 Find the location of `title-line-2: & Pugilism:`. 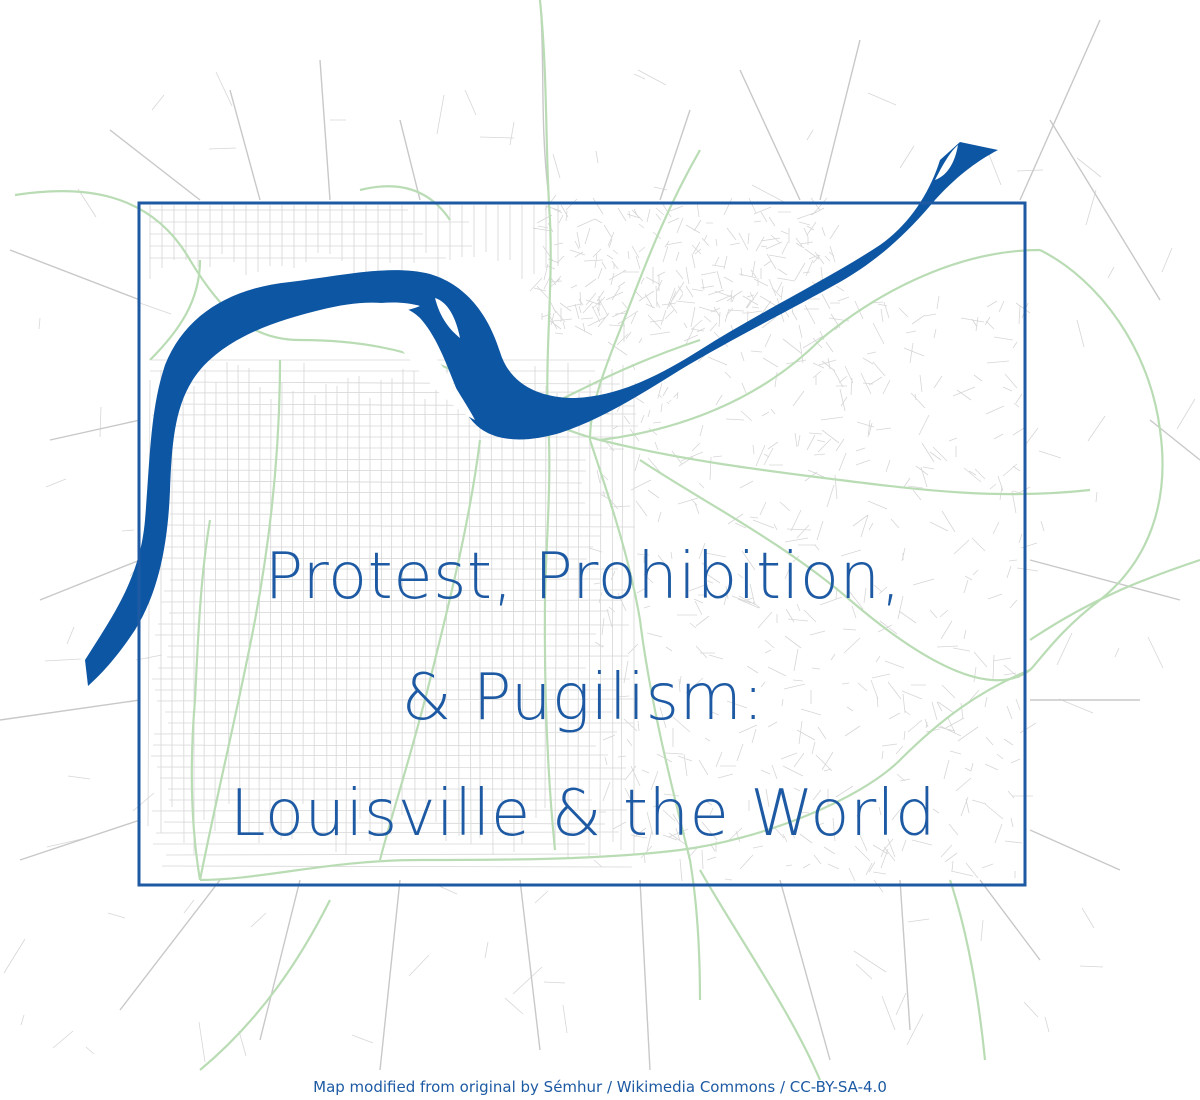

title-line-2: & Pugilism: is located at coordinates (583, 698).